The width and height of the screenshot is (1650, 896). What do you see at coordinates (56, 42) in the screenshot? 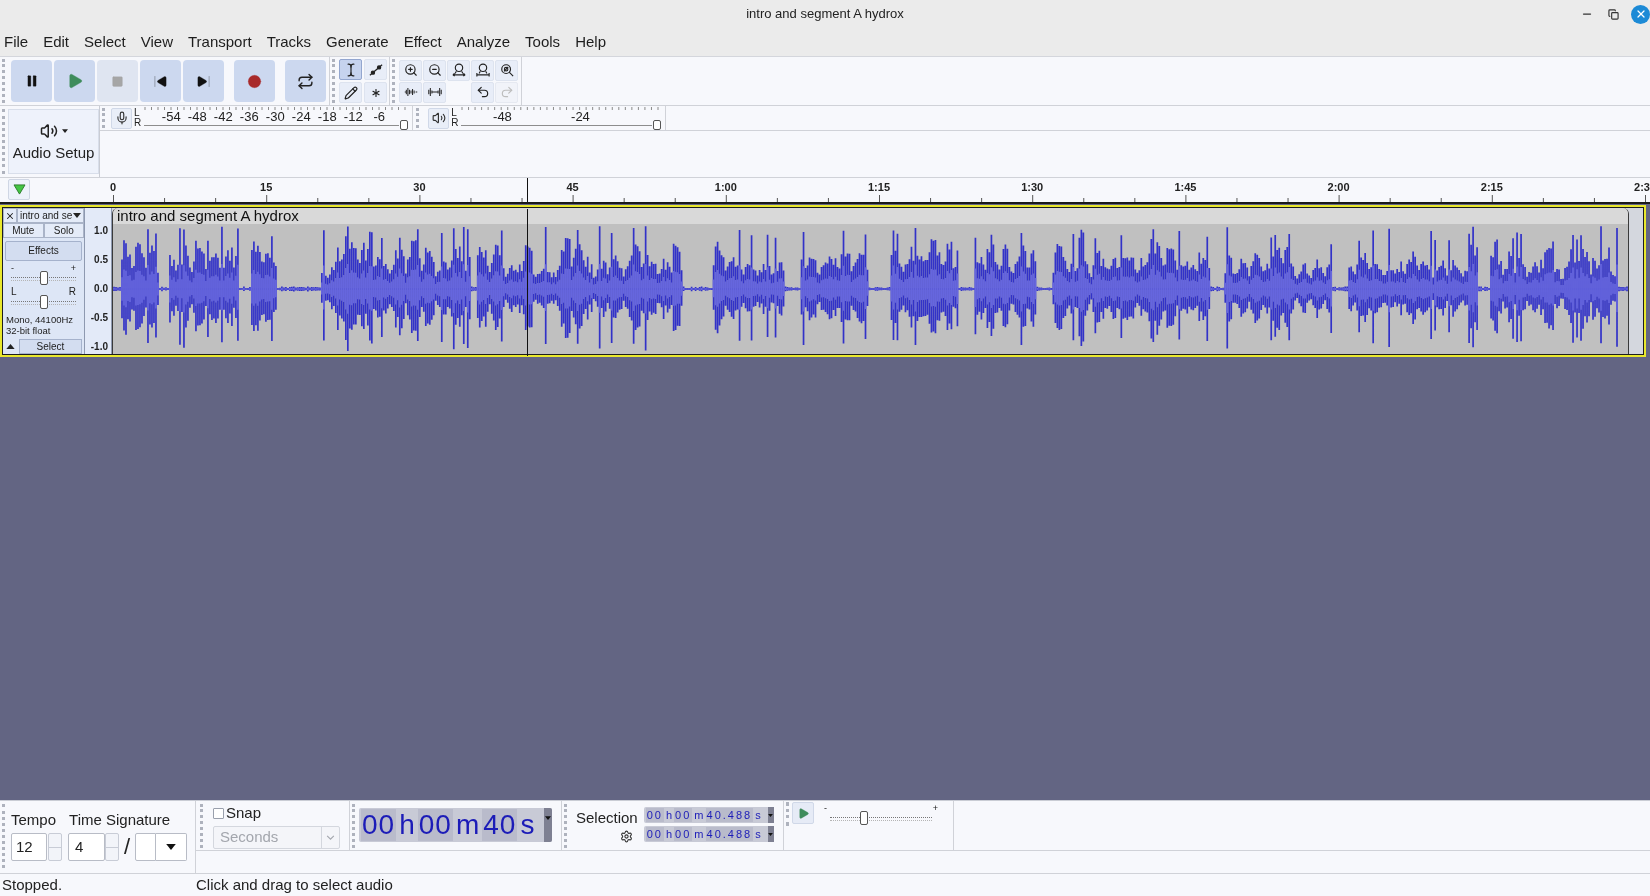
I see `menu-item: Edit` at bounding box center [56, 42].